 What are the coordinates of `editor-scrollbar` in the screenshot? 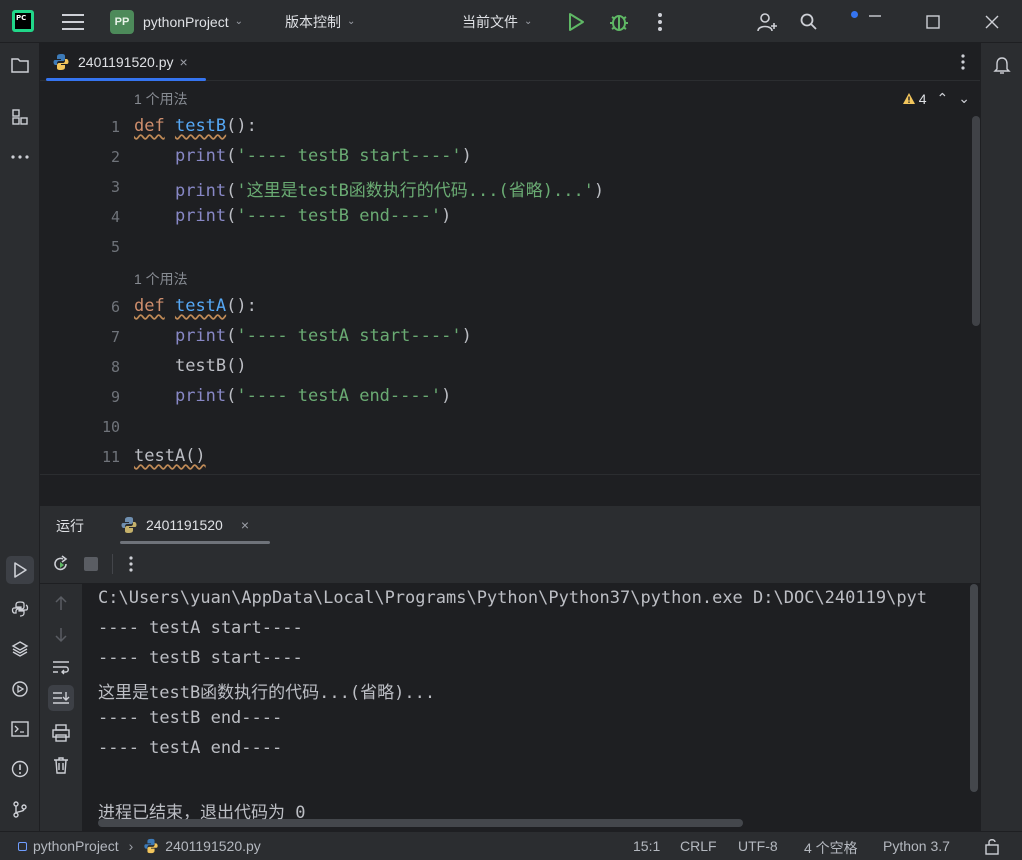 It's located at (976, 221).